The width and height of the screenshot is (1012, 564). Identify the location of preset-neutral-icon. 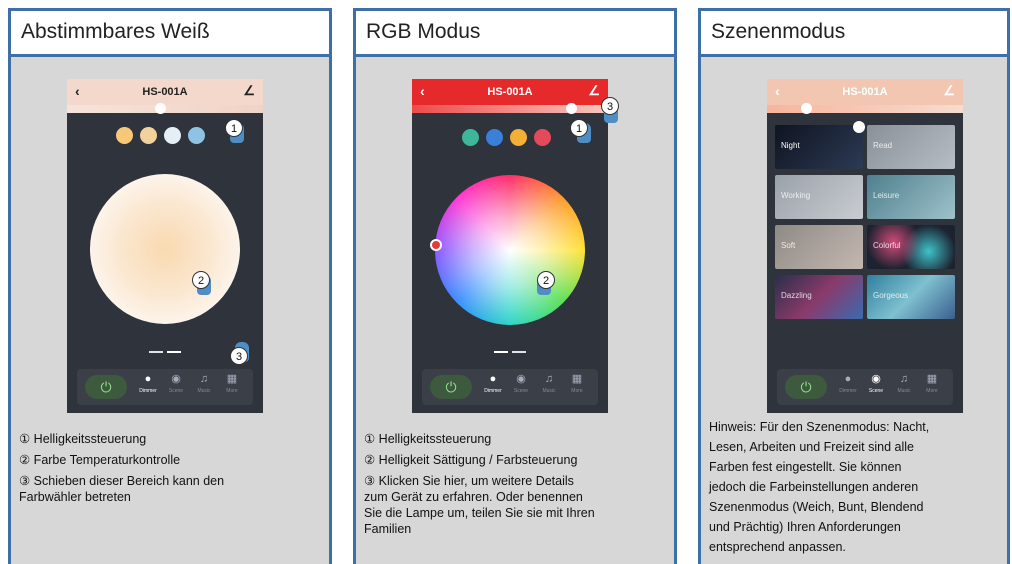
(148, 135).